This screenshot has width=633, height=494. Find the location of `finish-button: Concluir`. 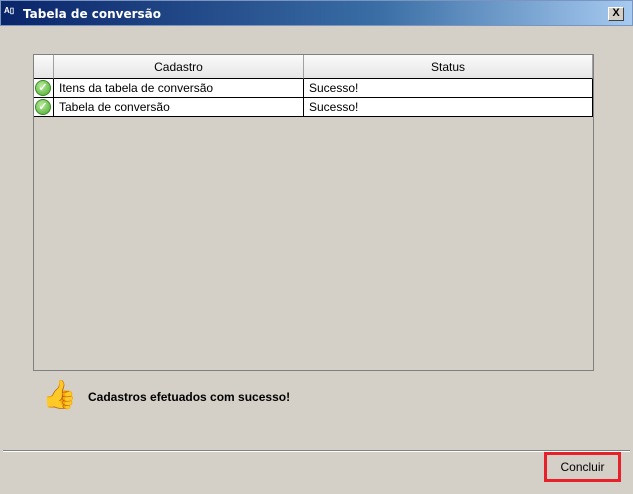

finish-button: Concluir is located at coordinates (582, 467).